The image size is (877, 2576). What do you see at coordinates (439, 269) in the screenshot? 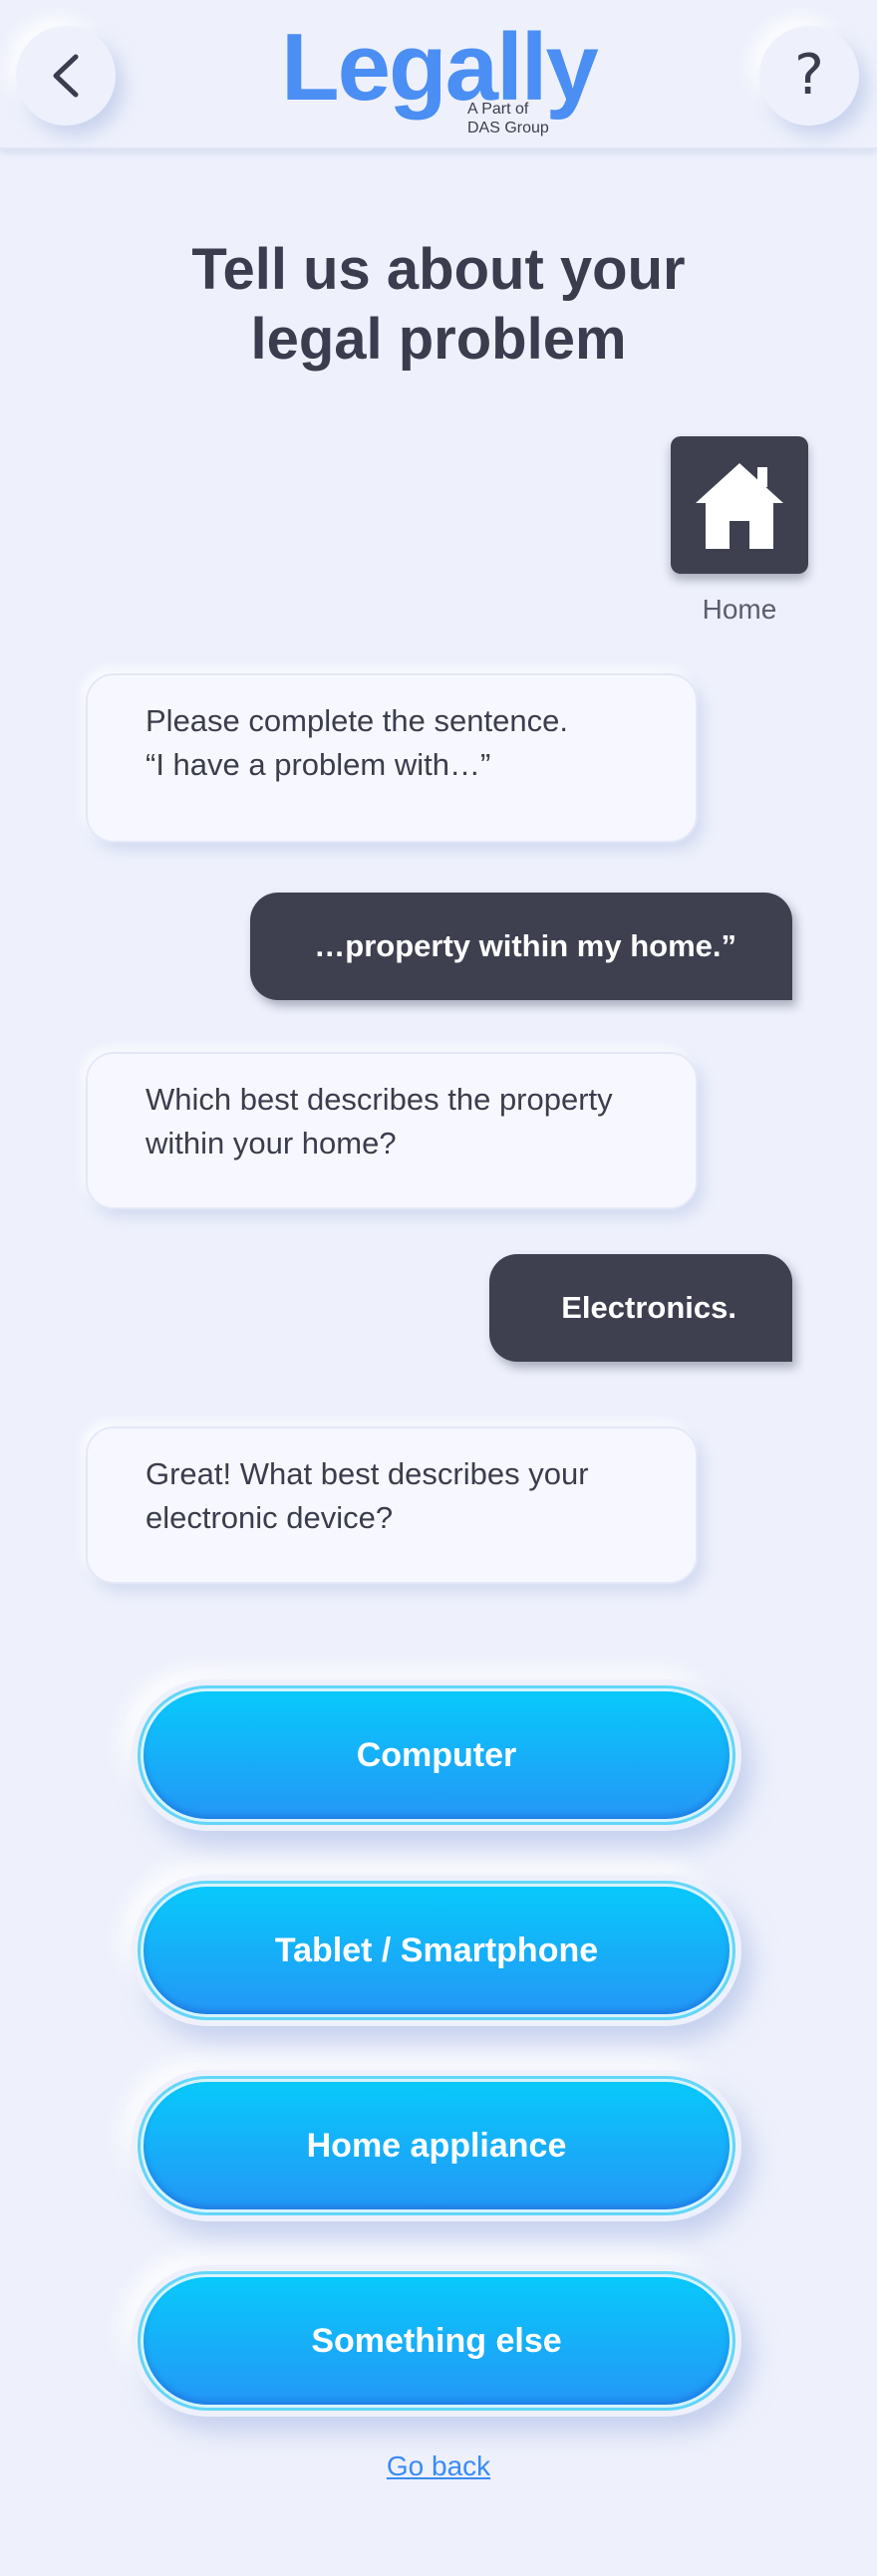
I see `page-title-line1: Tell us about your` at bounding box center [439, 269].